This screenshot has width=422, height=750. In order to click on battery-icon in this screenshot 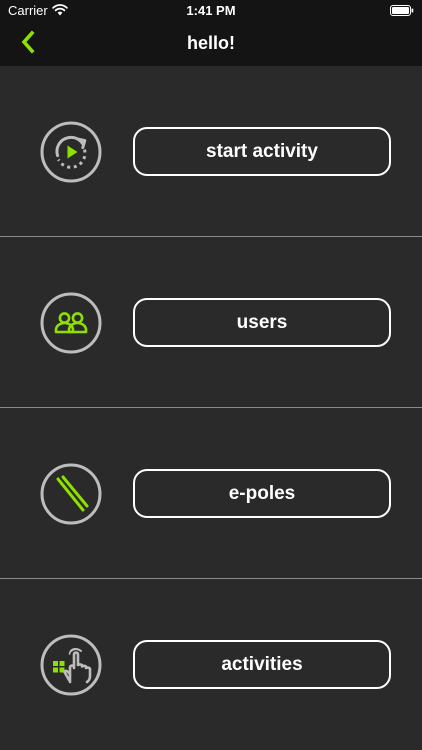, I will do `click(402, 10)`.